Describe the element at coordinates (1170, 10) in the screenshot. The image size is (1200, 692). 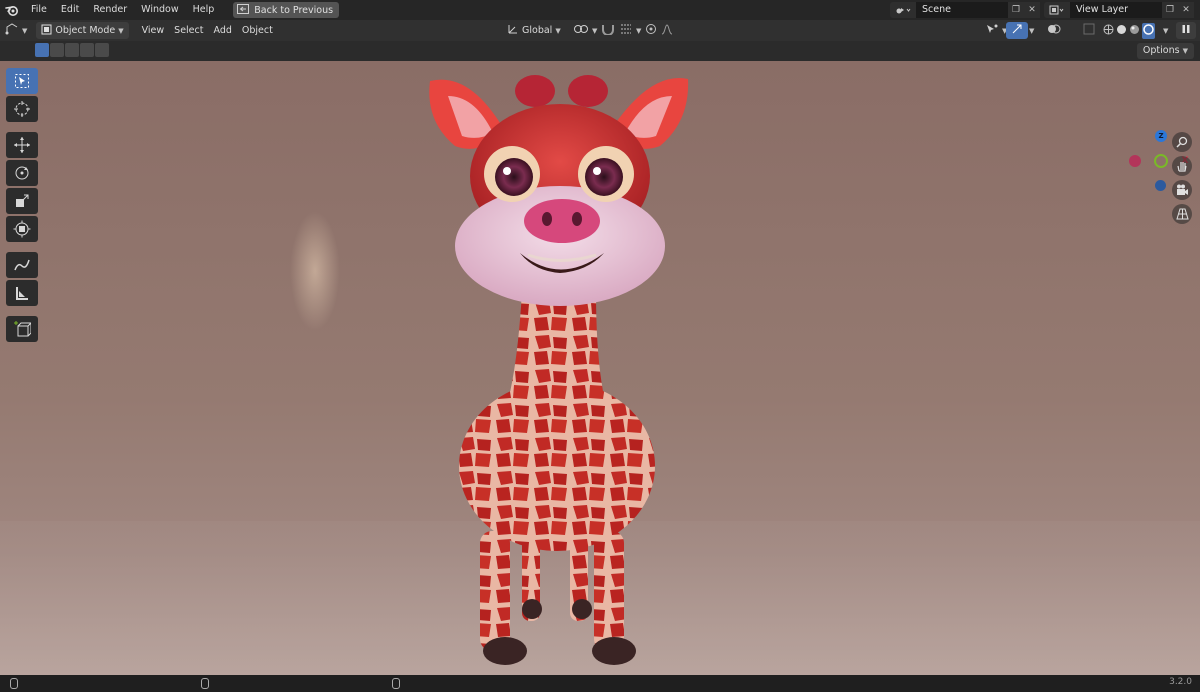
I see `new-view-layer-icon: ❐` at that location.